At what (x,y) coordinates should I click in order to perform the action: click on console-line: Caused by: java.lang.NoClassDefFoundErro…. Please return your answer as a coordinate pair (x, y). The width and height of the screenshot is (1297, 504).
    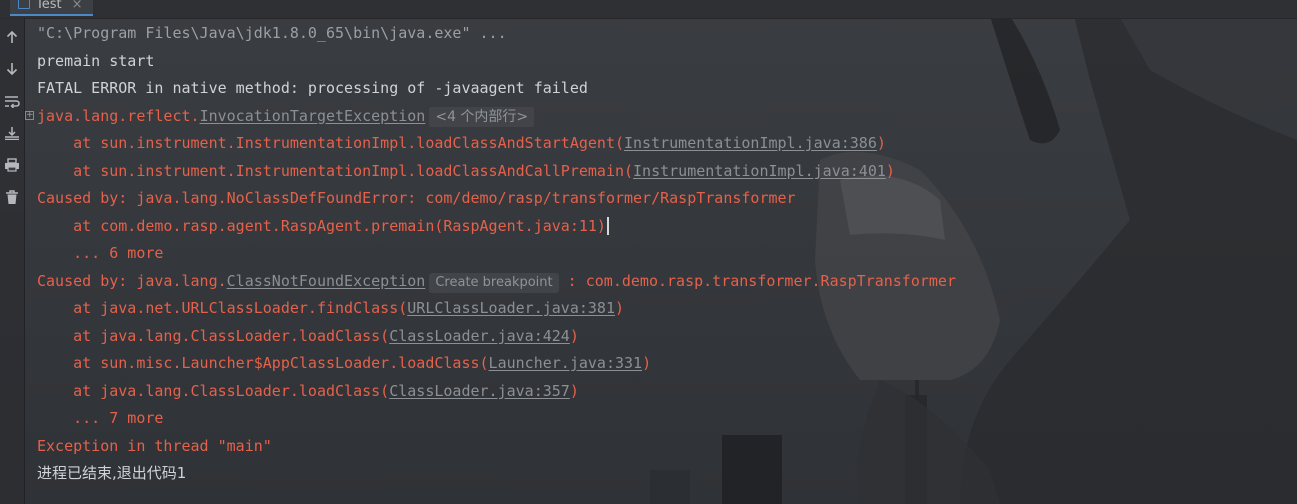
    Looking at the image, I should click on (667, 199).